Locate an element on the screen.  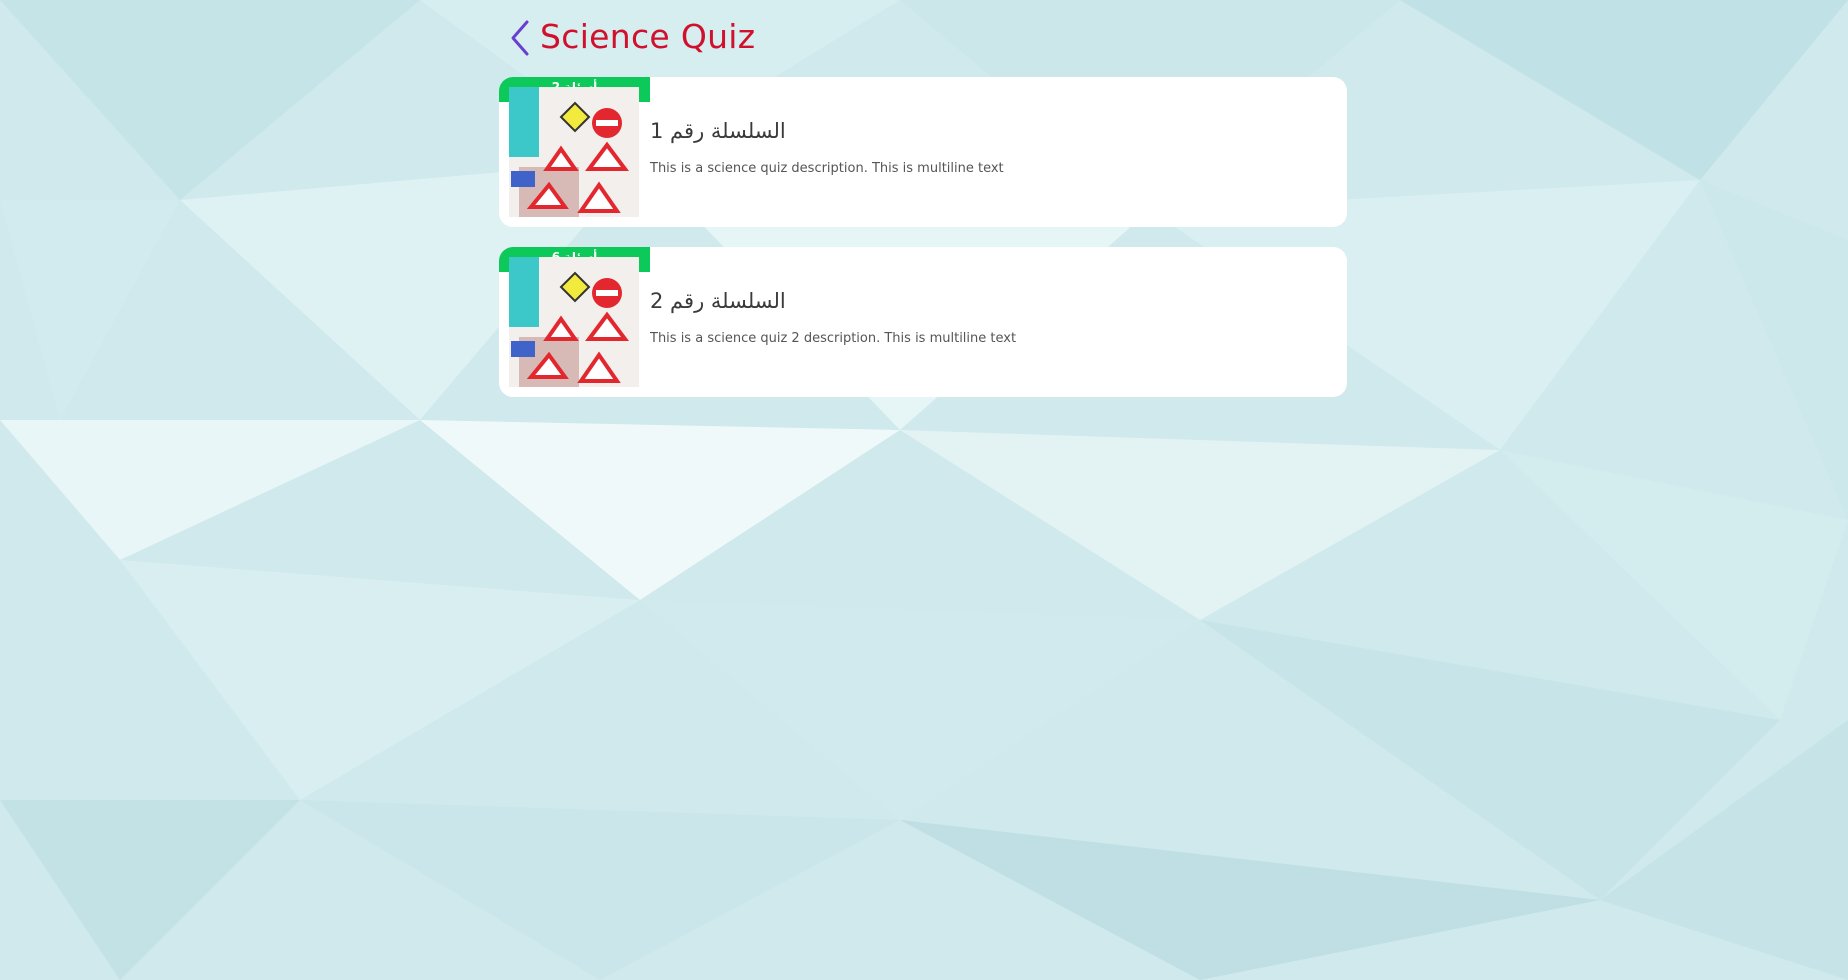
page-title: Science Quiz is located at coordinates (648, 36).